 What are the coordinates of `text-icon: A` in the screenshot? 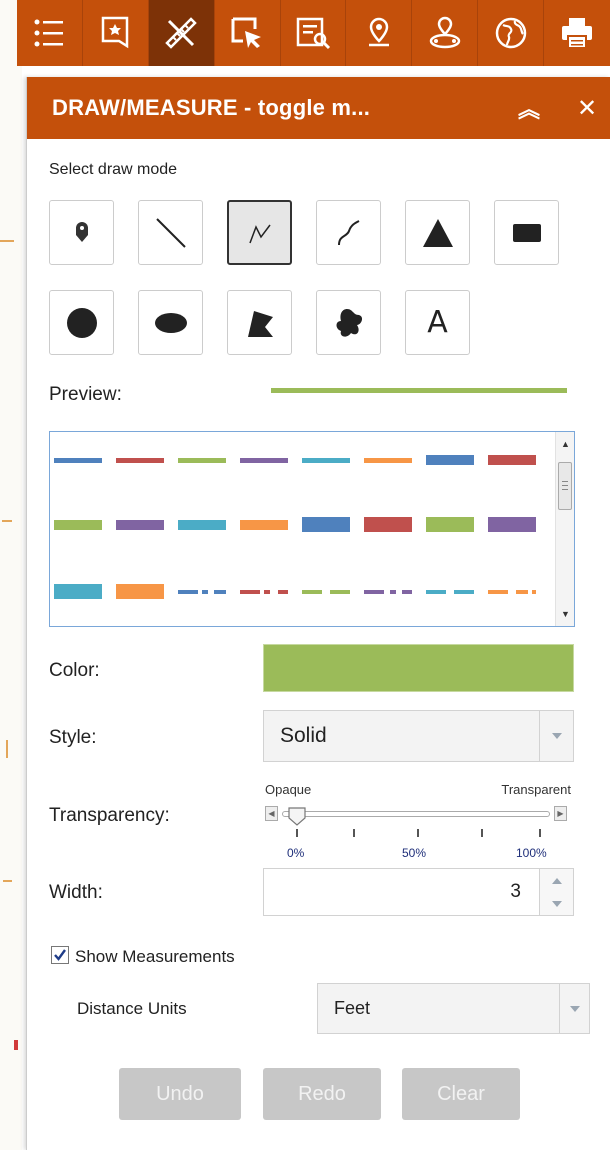 It's located at (437, 322).